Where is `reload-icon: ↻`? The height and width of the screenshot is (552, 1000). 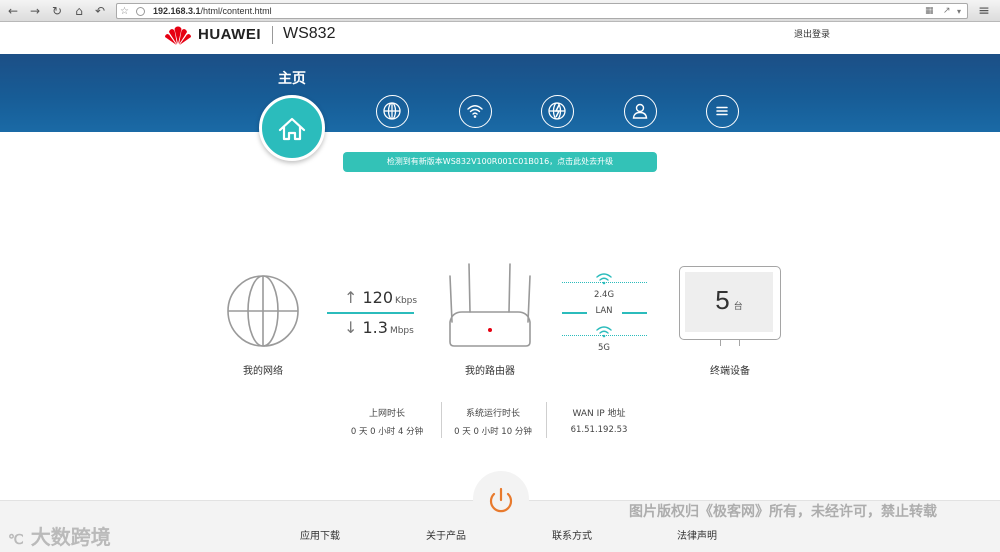 reload-icon: ↻ is located at coordinates (57, 11).